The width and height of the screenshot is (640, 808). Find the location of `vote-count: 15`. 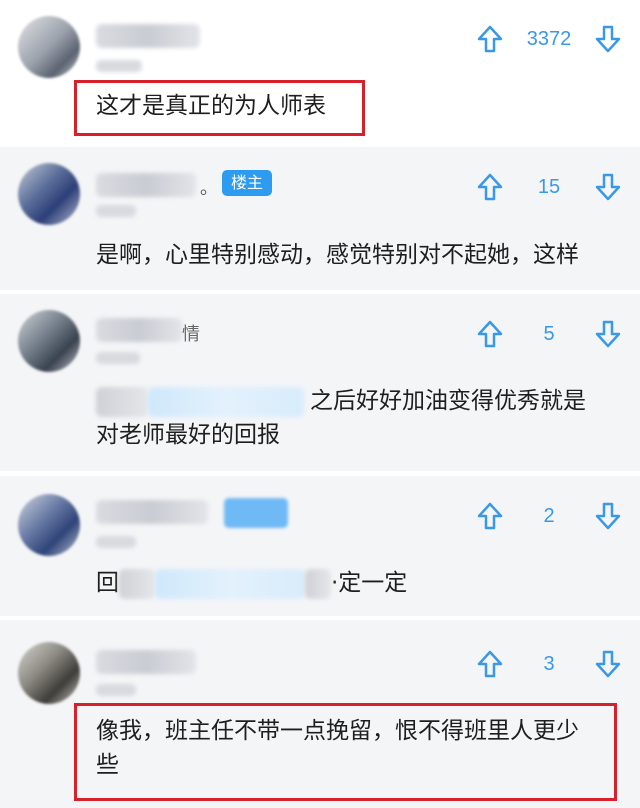

vote-count: 15 is located at coordinates (549, 186).